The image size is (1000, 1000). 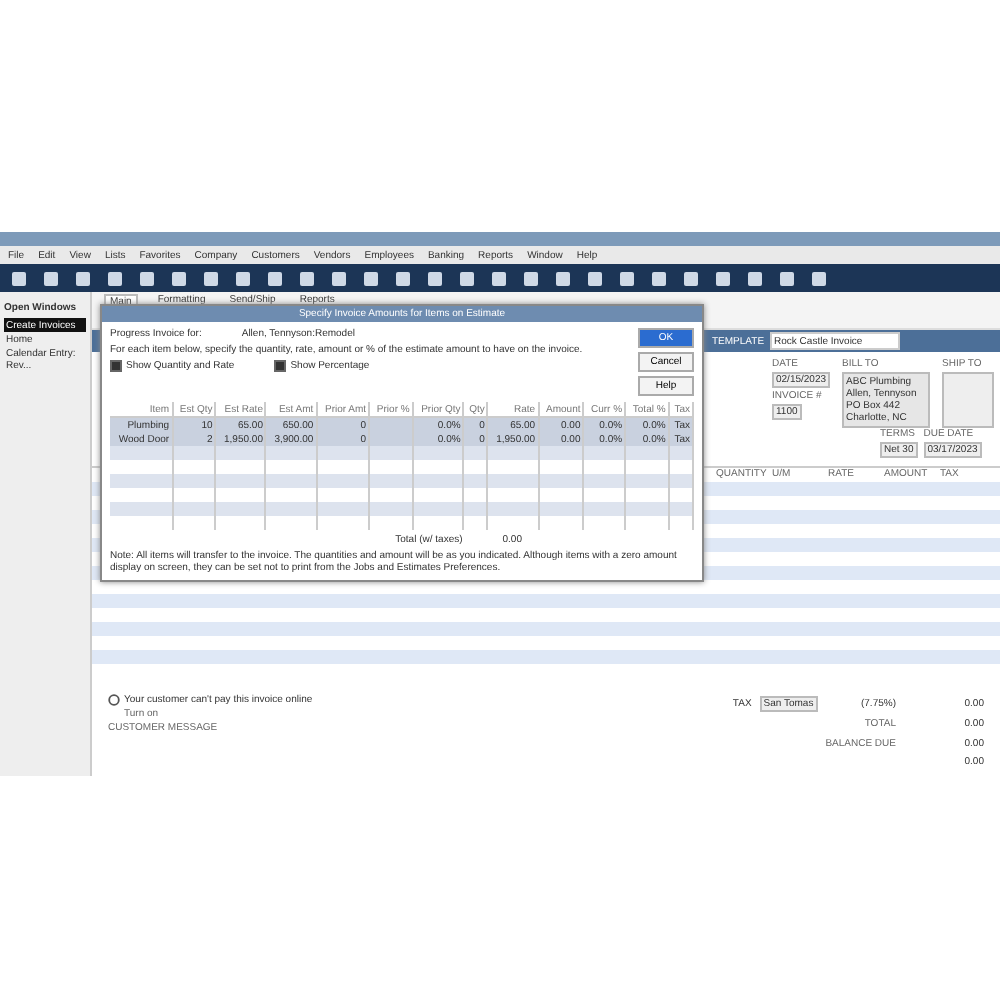 I want to click on gear-icon, so click(x=114, y=700).